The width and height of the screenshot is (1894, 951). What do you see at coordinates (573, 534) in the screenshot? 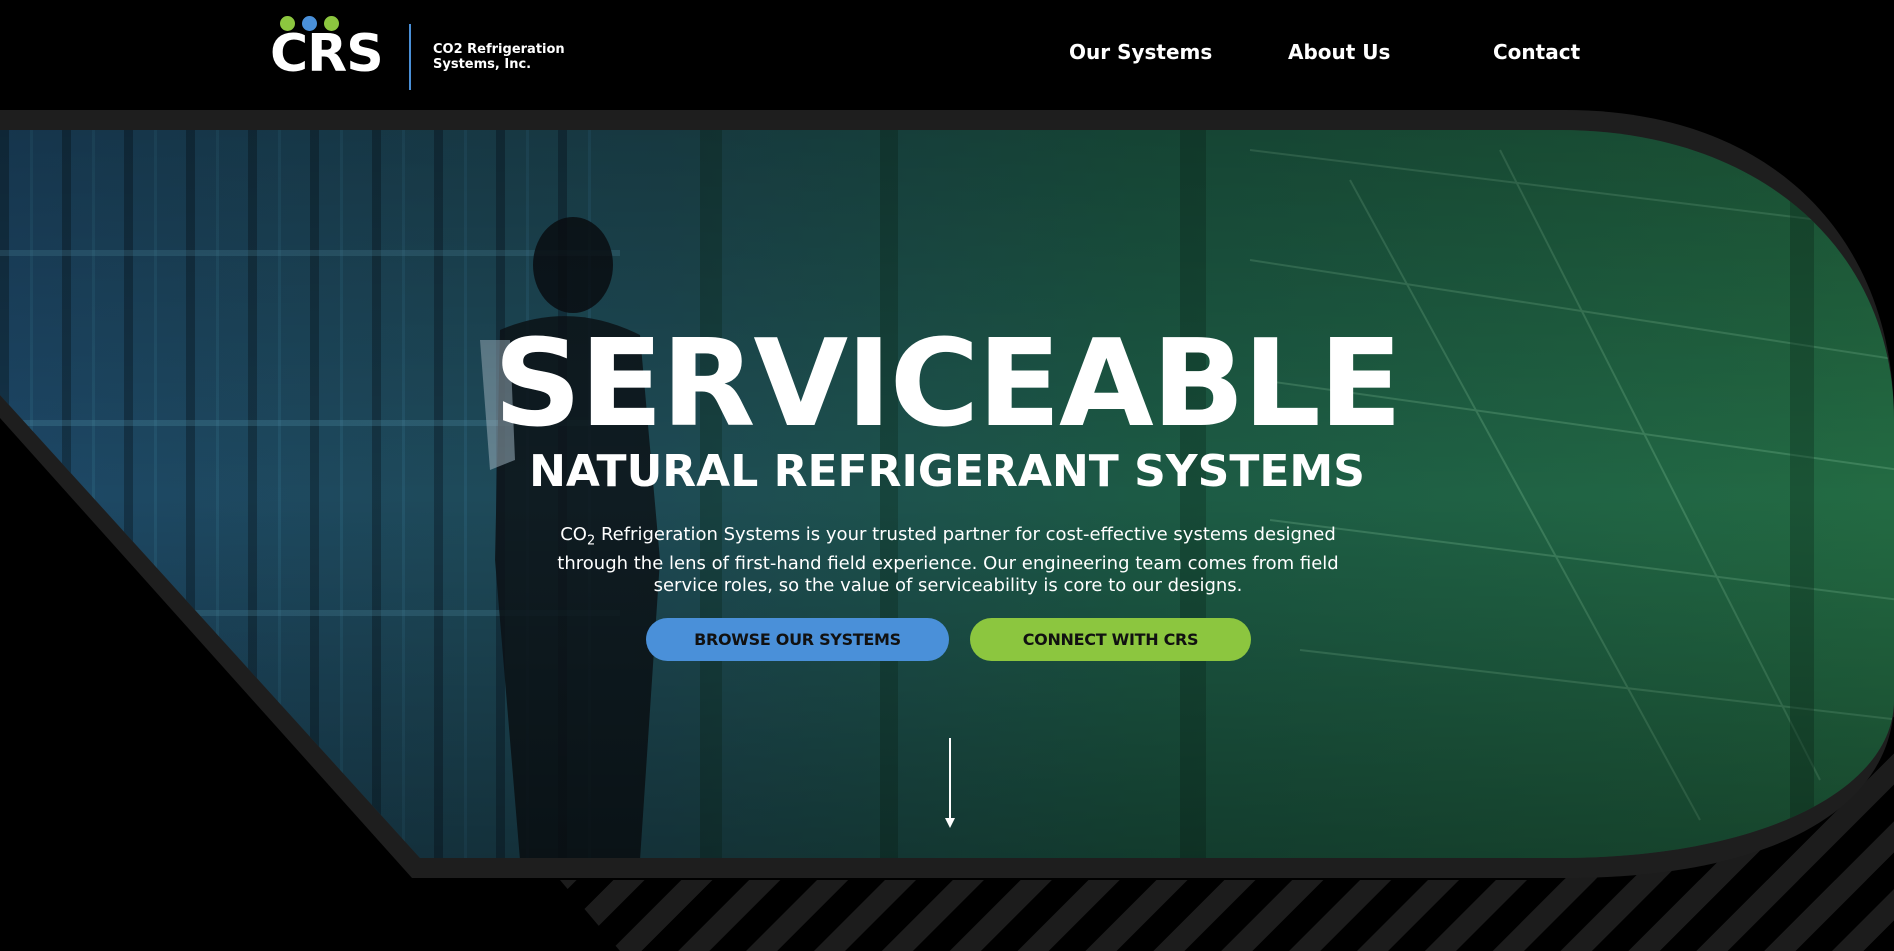
I see `description-co: CO` at bounding box center [573, 534].